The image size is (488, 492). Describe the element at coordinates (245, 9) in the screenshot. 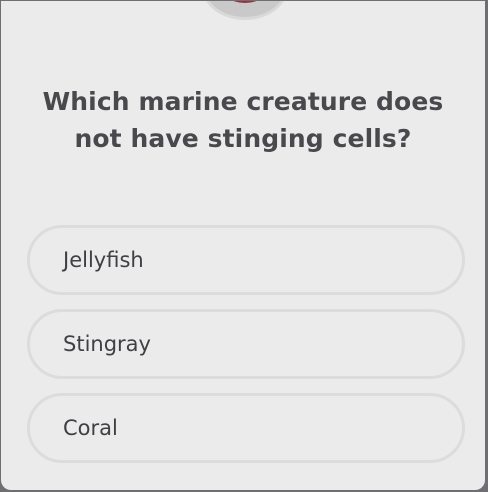

I see `avatar` at that location.